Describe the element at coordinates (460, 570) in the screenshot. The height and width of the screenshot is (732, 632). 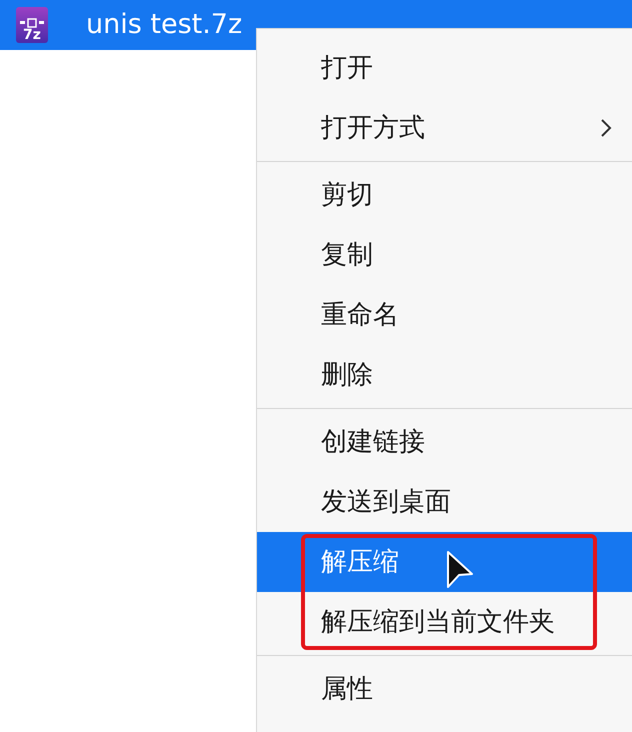
I see `cursor-icon` at that location.